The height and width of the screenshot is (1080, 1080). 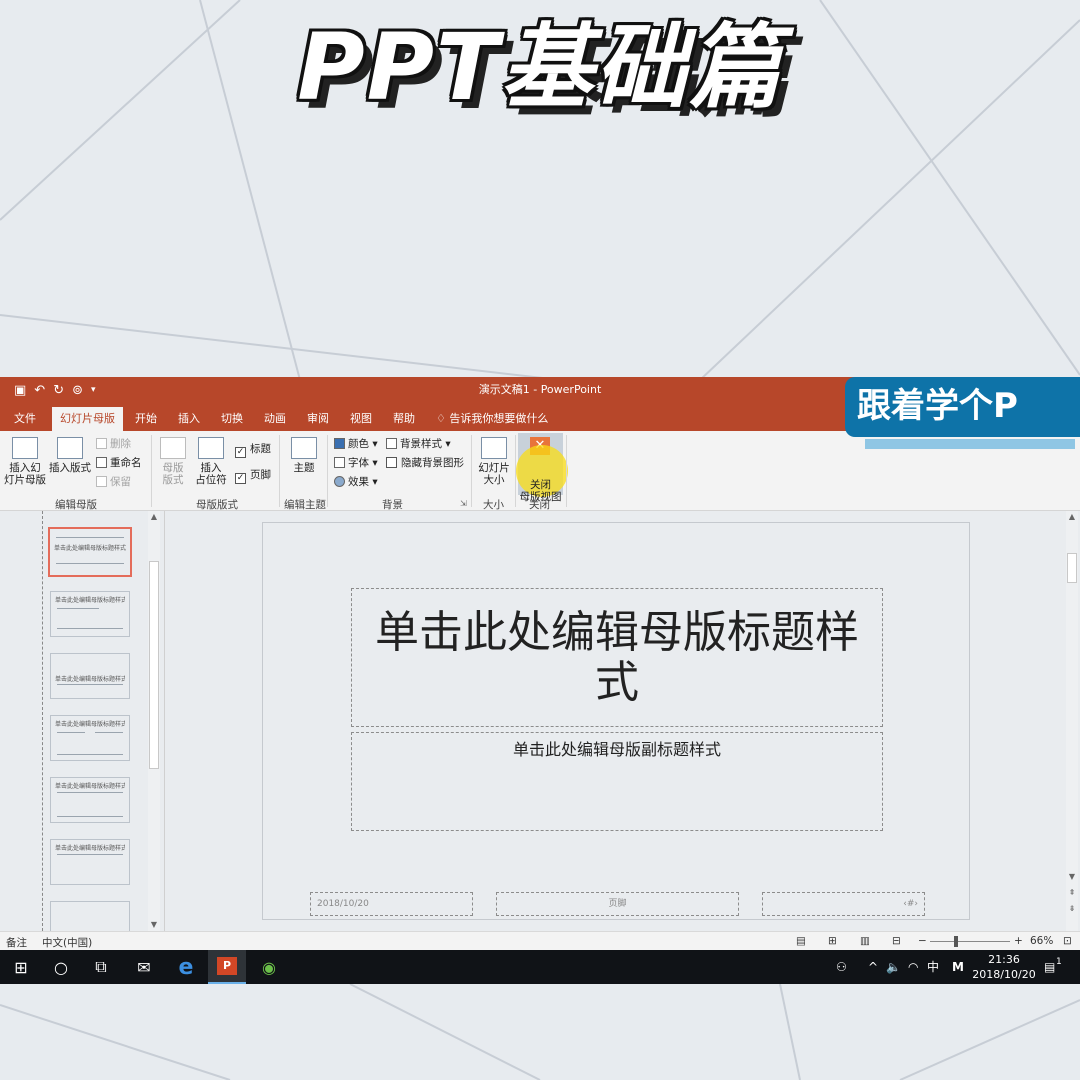 What do you see at coordinates (16, 942) in the screenshot?
I see `notes-button: 备注` at bounding box center [16, 942].